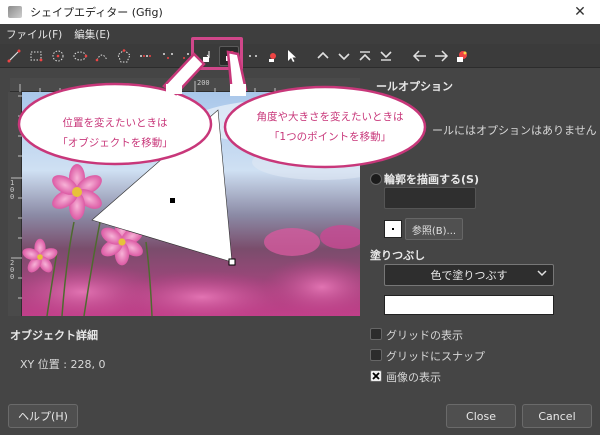 This screenshot has width=600, height=435. I want to click on line-tool-icon, so click(14, 56).